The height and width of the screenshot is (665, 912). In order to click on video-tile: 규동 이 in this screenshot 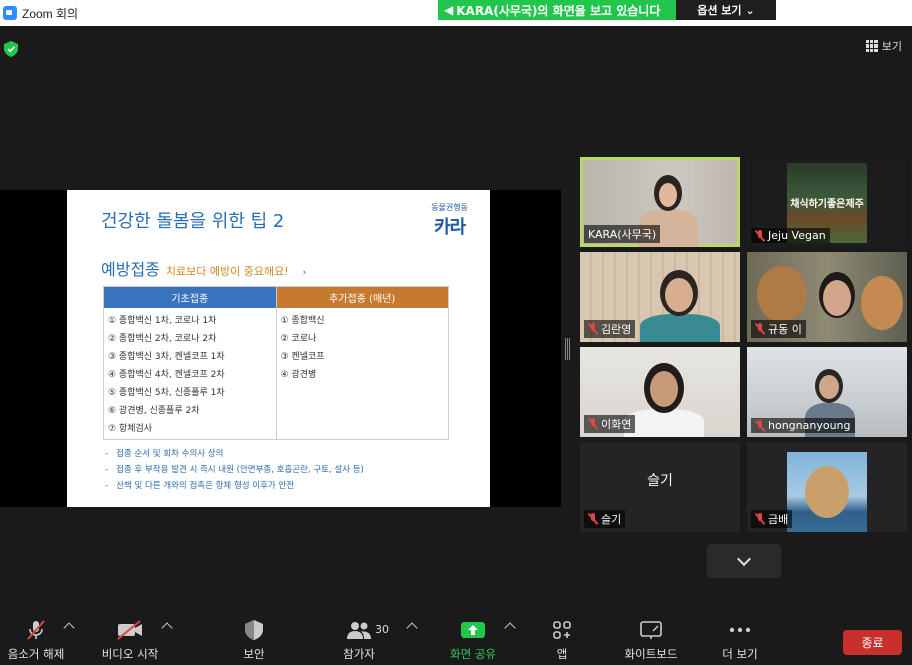, I will do `click(827, 297)`.